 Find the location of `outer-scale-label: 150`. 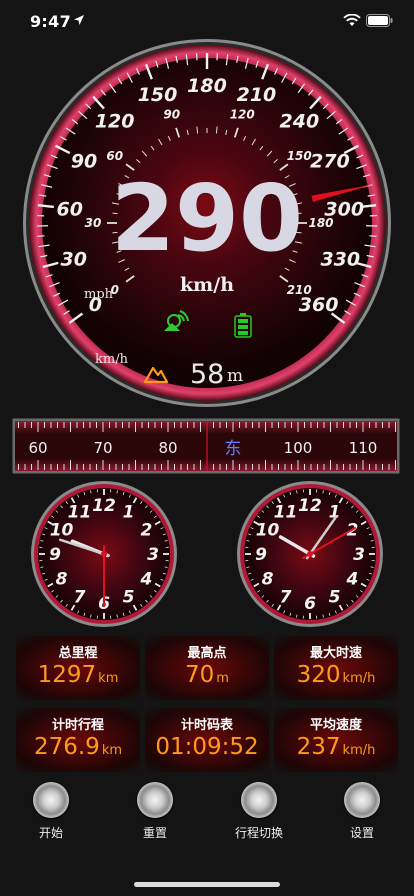

outer-scale-label: 150 is located at coordinates (158, 95).